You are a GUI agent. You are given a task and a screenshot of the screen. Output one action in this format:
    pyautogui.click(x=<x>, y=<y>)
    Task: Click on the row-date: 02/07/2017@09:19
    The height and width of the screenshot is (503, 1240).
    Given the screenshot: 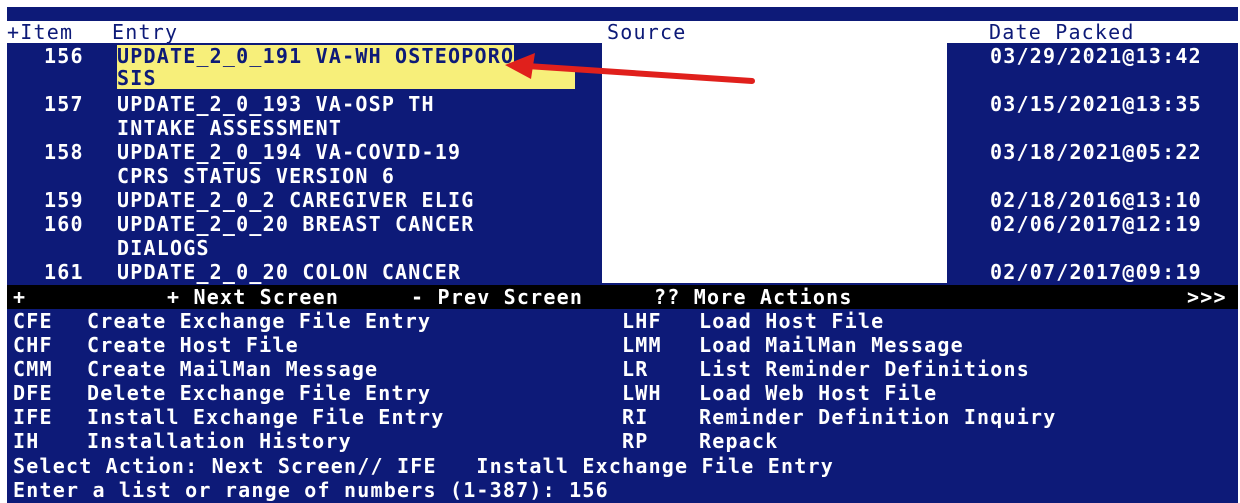 What is the action you would take?
    pyautogui.click(x=1096, y=272)
    